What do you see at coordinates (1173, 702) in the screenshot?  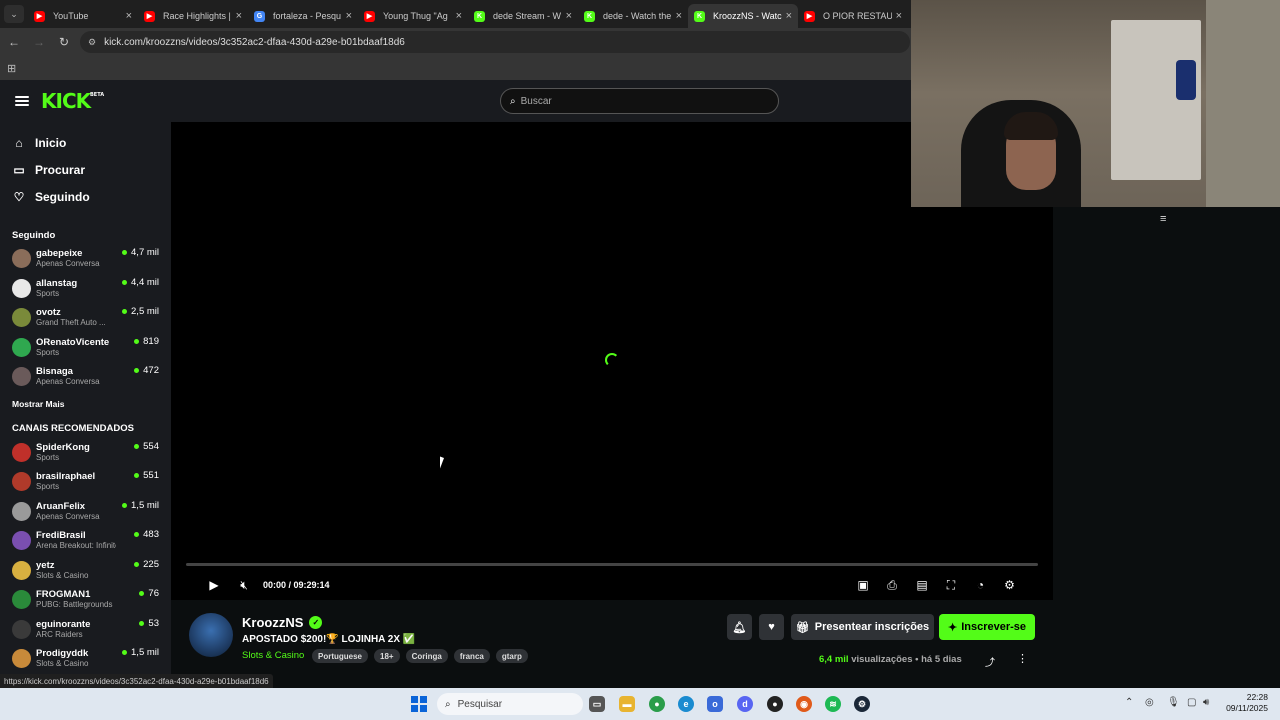 I see `microphone-icon: 🎙︎` at bounding box center [1173, 702].